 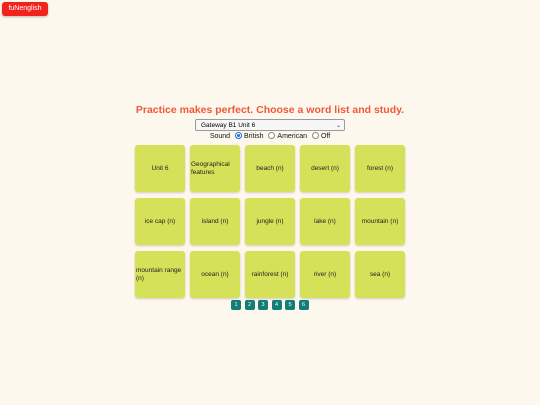 I want to click on word-card-text: jungle (n), so click(x=270, y=221).